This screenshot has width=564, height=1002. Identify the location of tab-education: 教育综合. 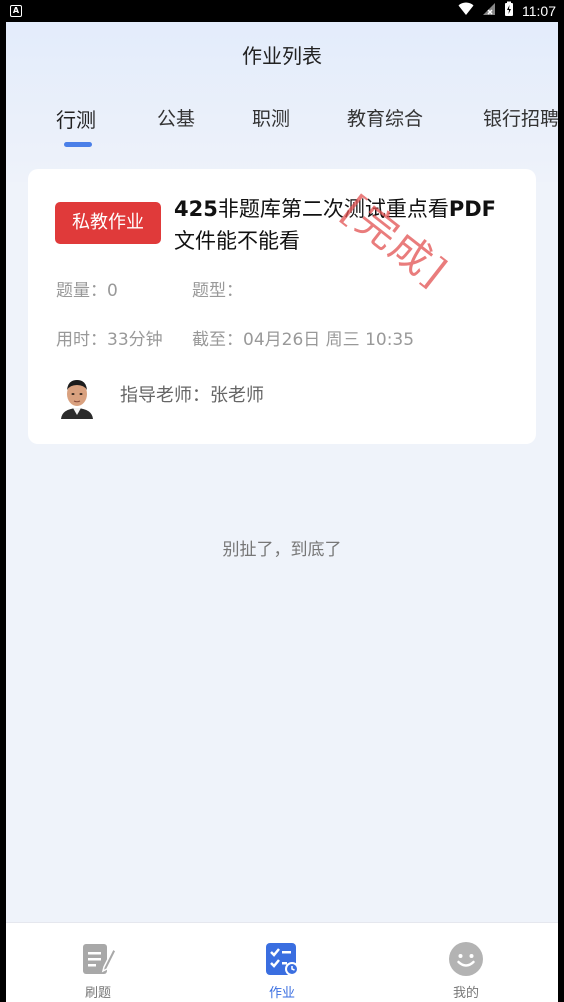
(385, 117).